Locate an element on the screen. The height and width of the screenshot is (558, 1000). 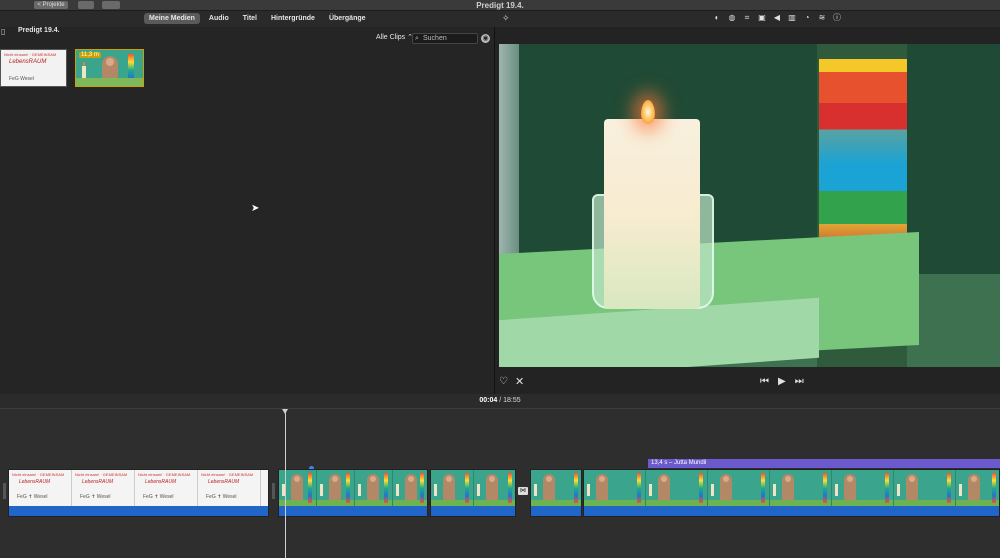
logo-tagline: Nicht einsam! · GEMEINSAM is located at coordinates (30, 54).